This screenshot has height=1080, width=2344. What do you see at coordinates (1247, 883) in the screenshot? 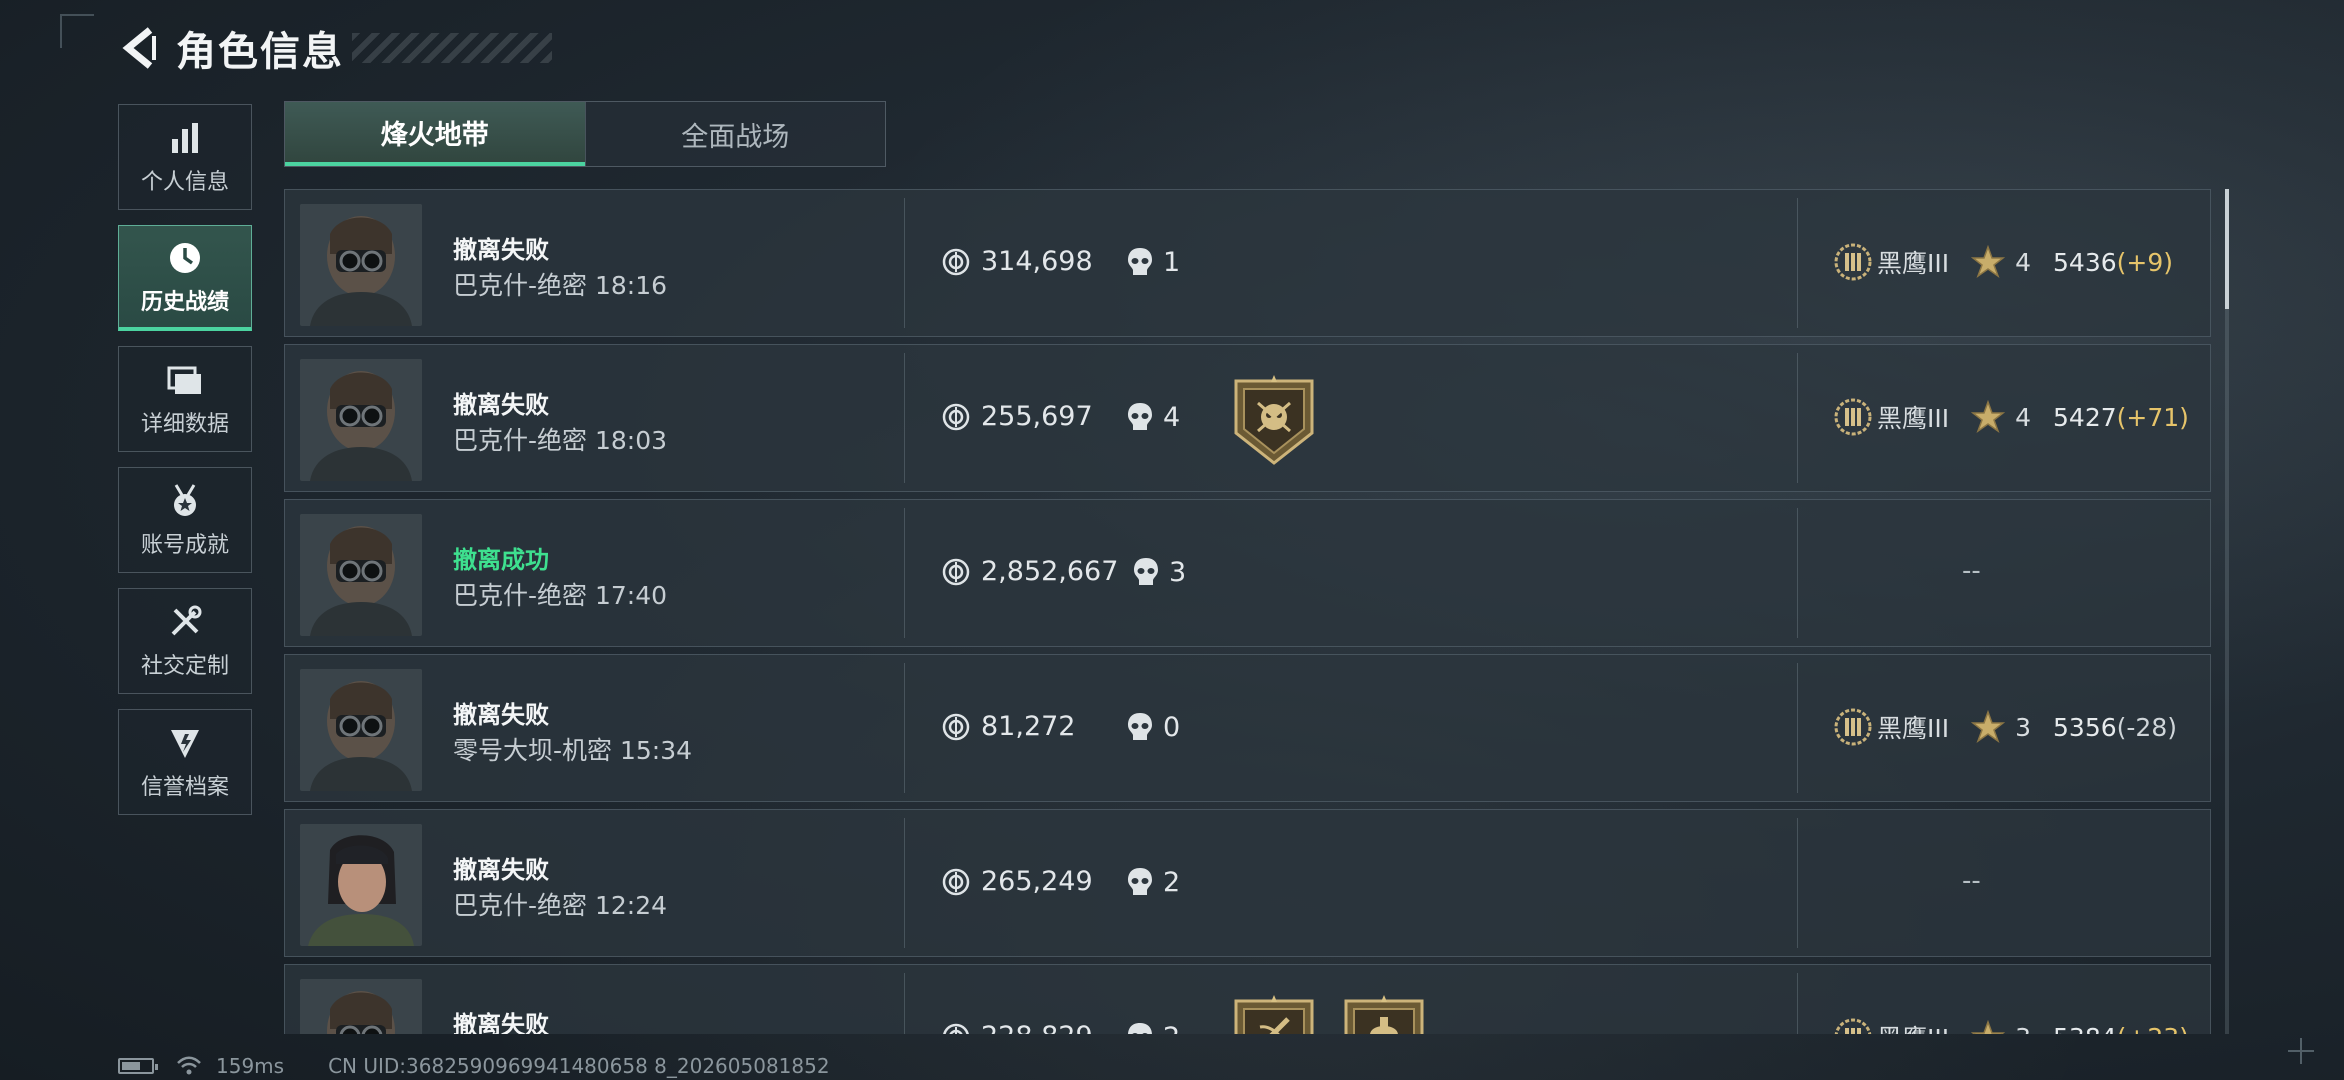
I see `match-record-row: 撤离失败 巴克什-绝密 12:24 265,249 2 --` at bounding box center [1247, 883].